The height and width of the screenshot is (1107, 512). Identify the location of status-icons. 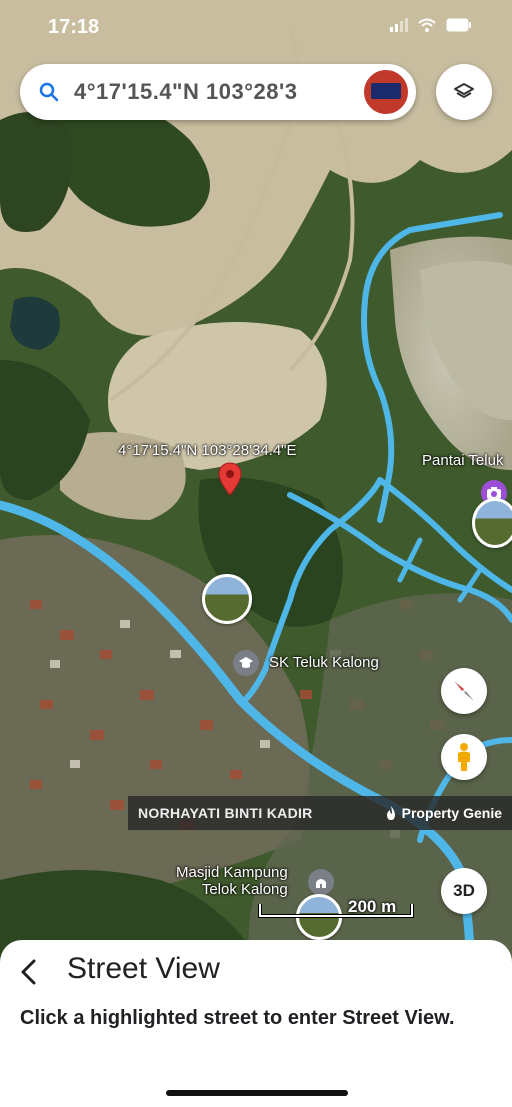
(431, 25).